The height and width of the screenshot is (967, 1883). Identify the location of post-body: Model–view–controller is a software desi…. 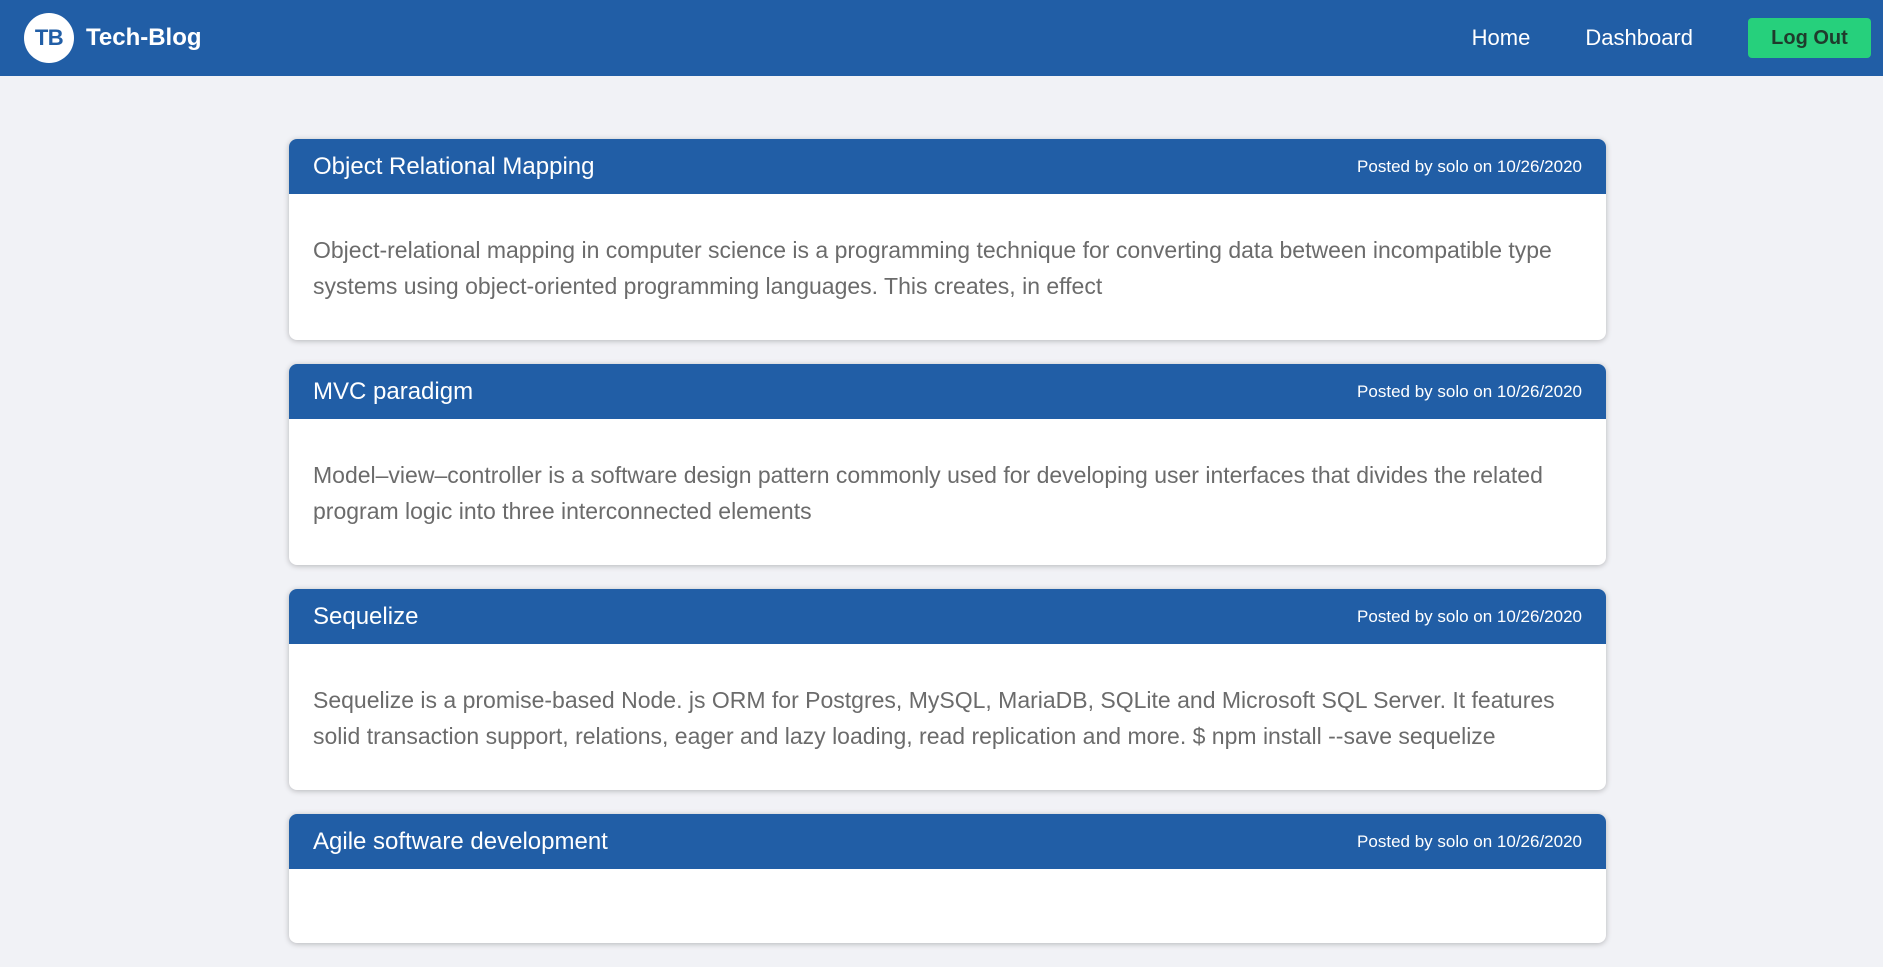
(928, 493).